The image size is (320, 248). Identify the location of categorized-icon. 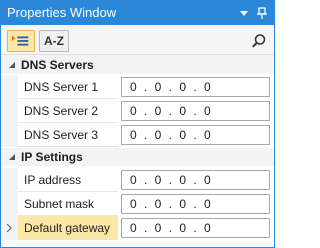
(20, 40).